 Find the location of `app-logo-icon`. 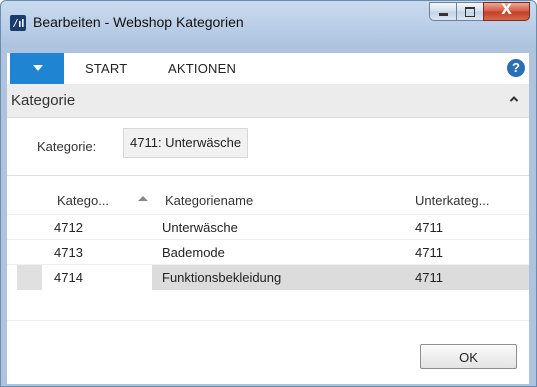

app-logo-icon is located at coordinates (18, 23).